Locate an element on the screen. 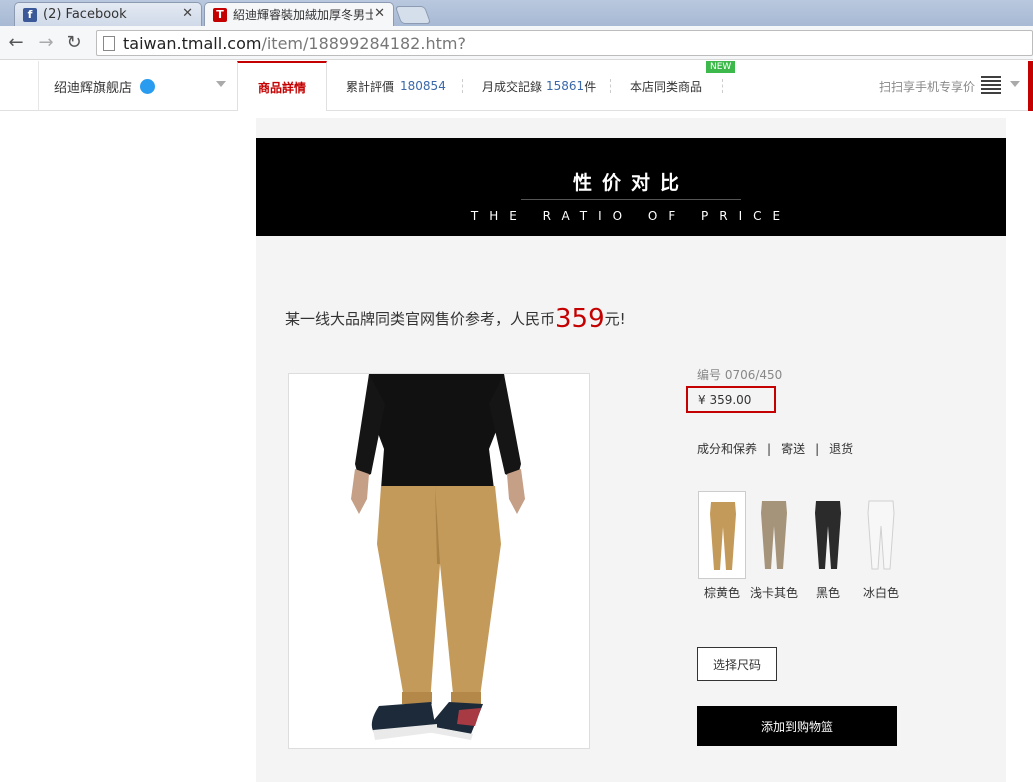  select-size-button: 选择尺码 is located at coordinates (737, 664).